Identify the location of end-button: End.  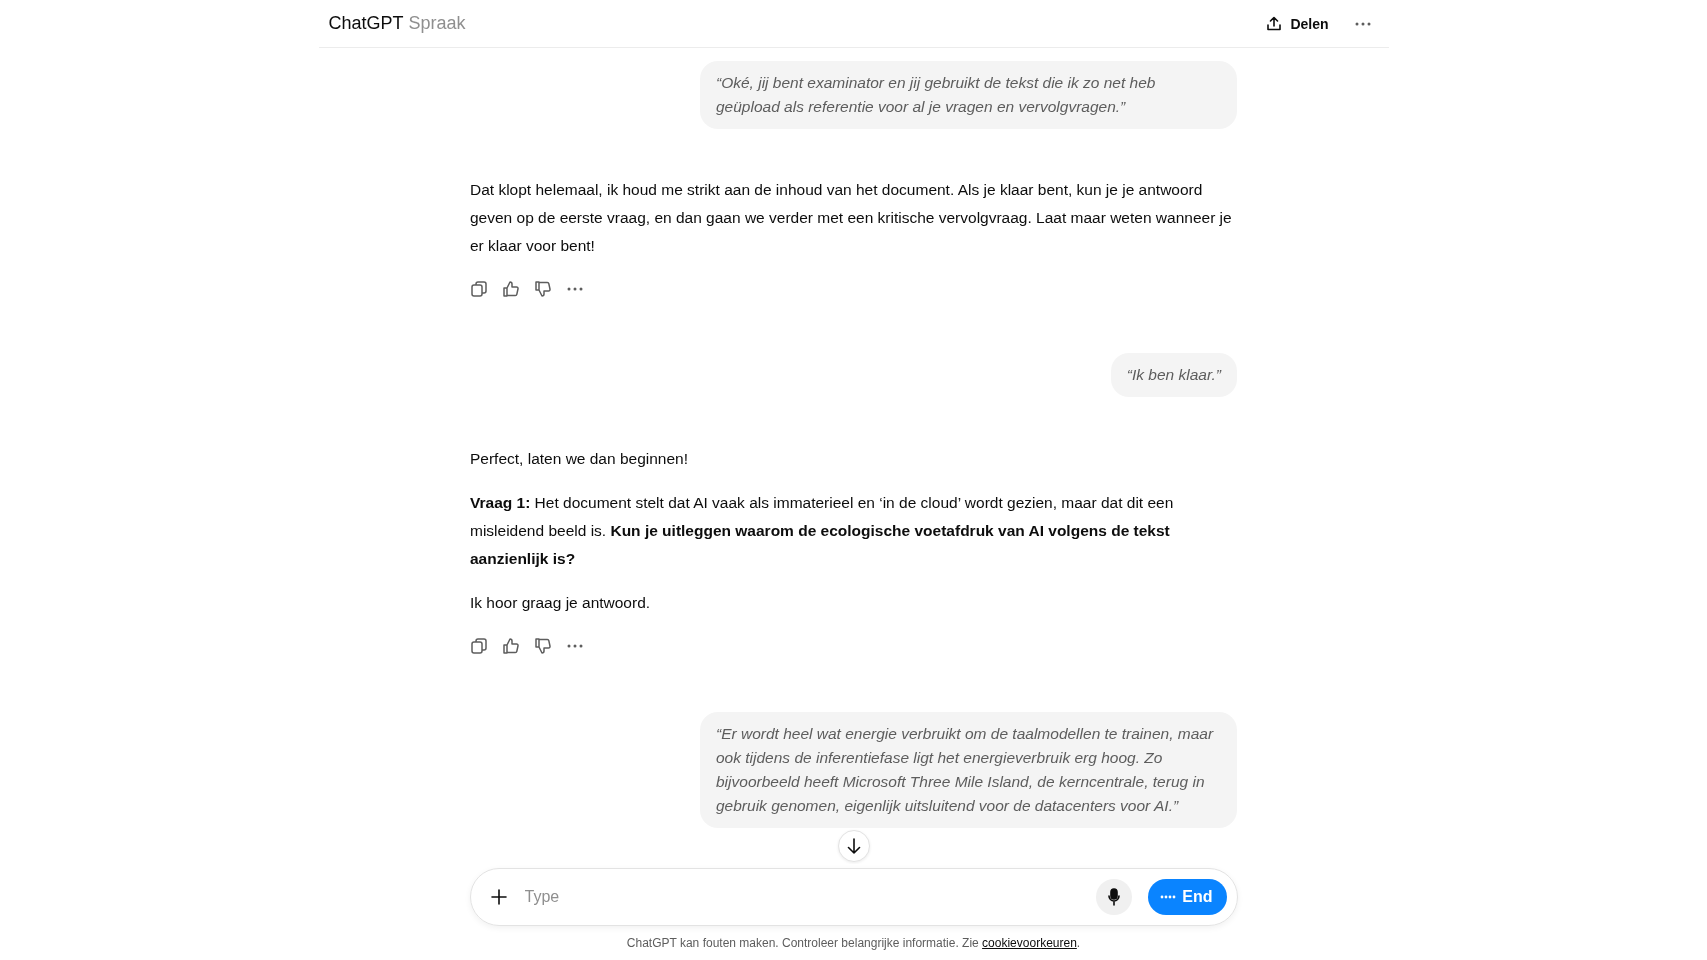
(1187, 897).